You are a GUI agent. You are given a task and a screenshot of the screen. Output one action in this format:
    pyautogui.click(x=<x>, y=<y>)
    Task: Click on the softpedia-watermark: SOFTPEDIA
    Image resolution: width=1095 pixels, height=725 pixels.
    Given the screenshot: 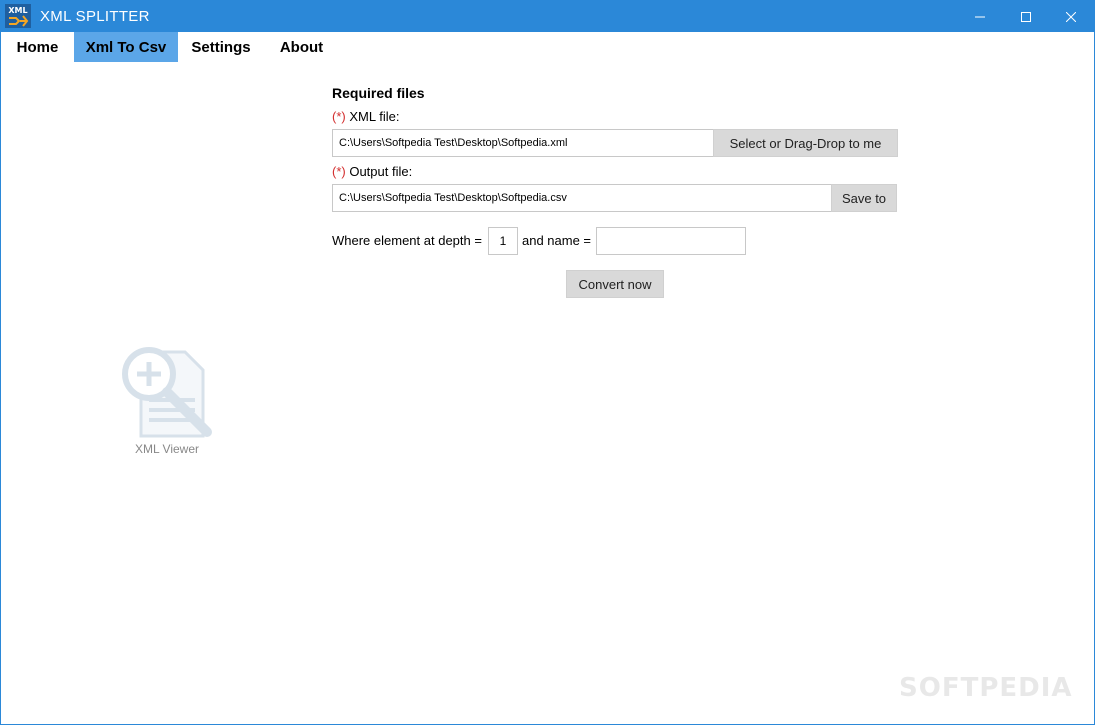 What is the action you would take?
    pyautogui.click(x=986, y=688)
    